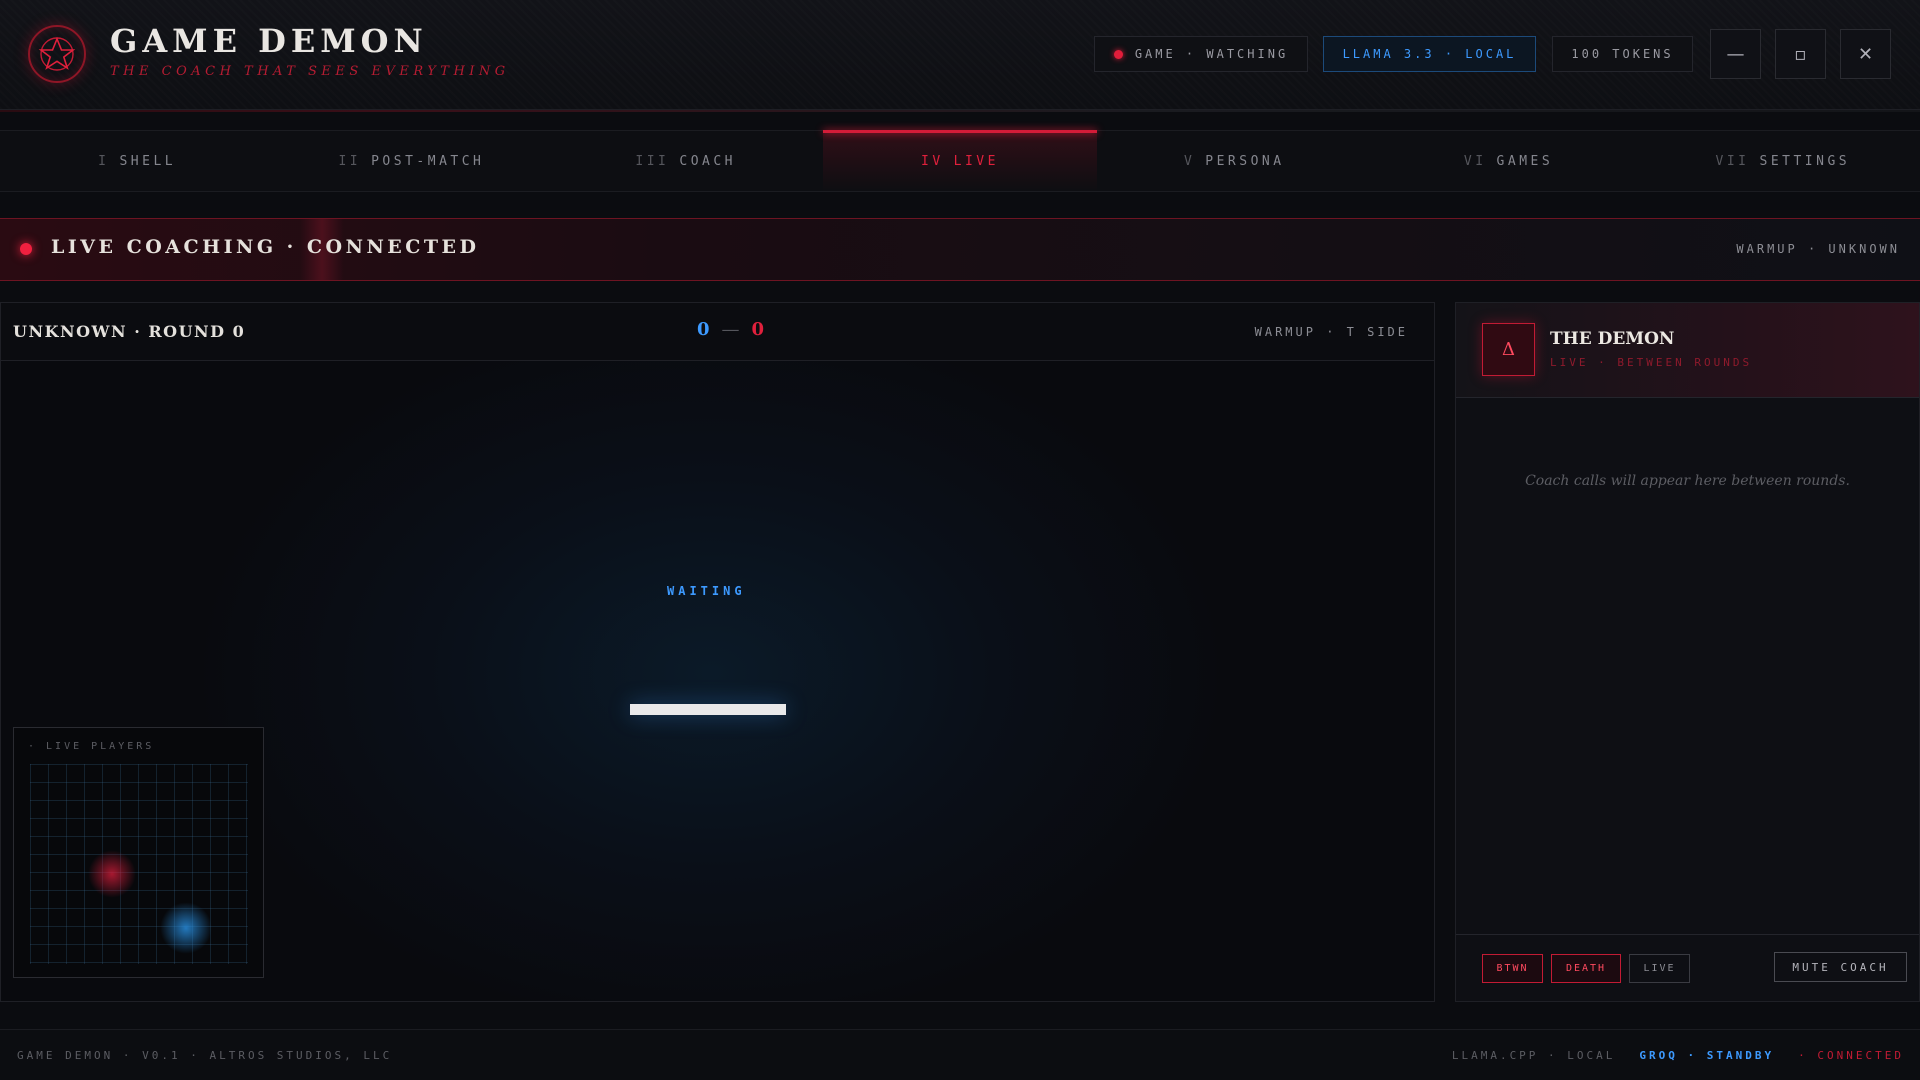 Image resolution: width=1920 pixels, height=1080 pixels. I want to click on maximize-icon: ▫, so click(1800, 54).